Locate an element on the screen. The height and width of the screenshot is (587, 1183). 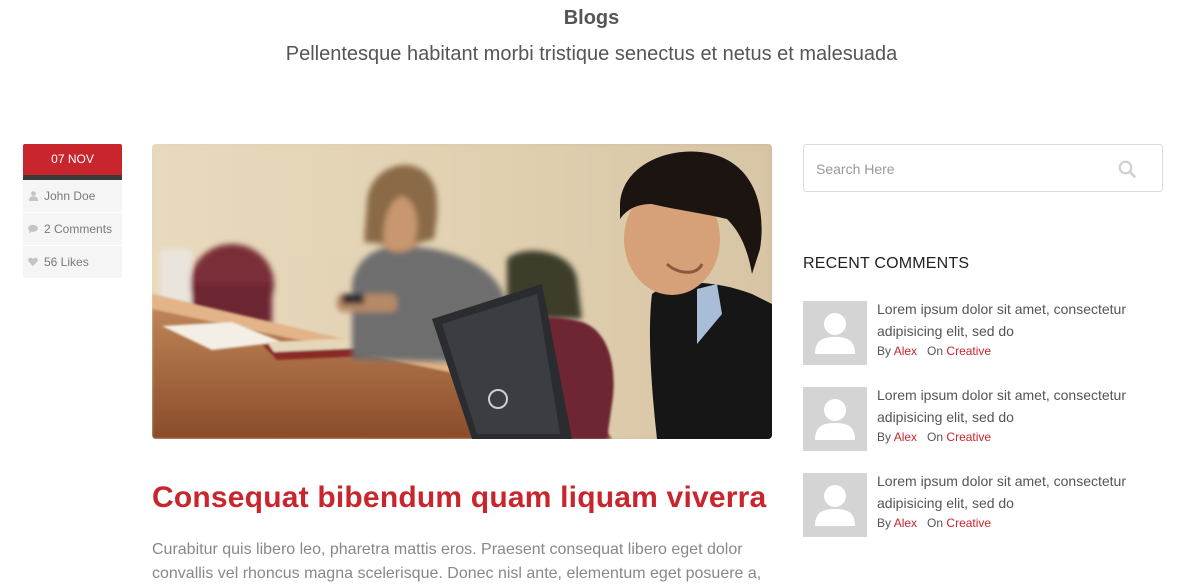
user-icon is located at coordinates (33, 196).